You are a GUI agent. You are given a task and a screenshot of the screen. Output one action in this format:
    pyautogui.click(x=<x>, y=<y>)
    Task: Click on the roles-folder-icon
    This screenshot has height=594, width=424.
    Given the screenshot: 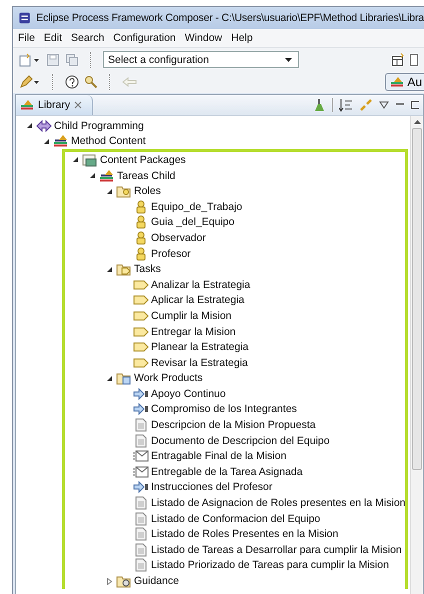 What is the action you would take?
    pyautogui.click(x=124, y=191)
    